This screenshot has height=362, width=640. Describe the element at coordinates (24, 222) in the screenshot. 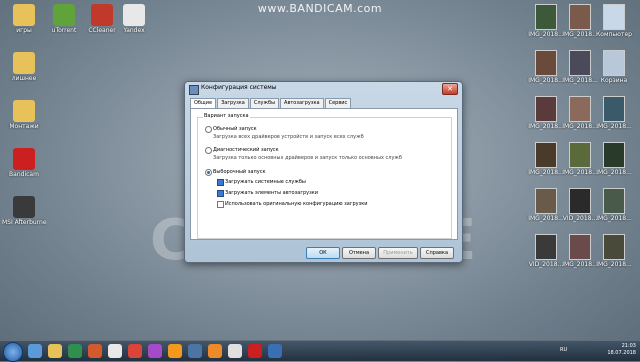

I see `desktop-icon-label: MSI Afterburner` at that location.